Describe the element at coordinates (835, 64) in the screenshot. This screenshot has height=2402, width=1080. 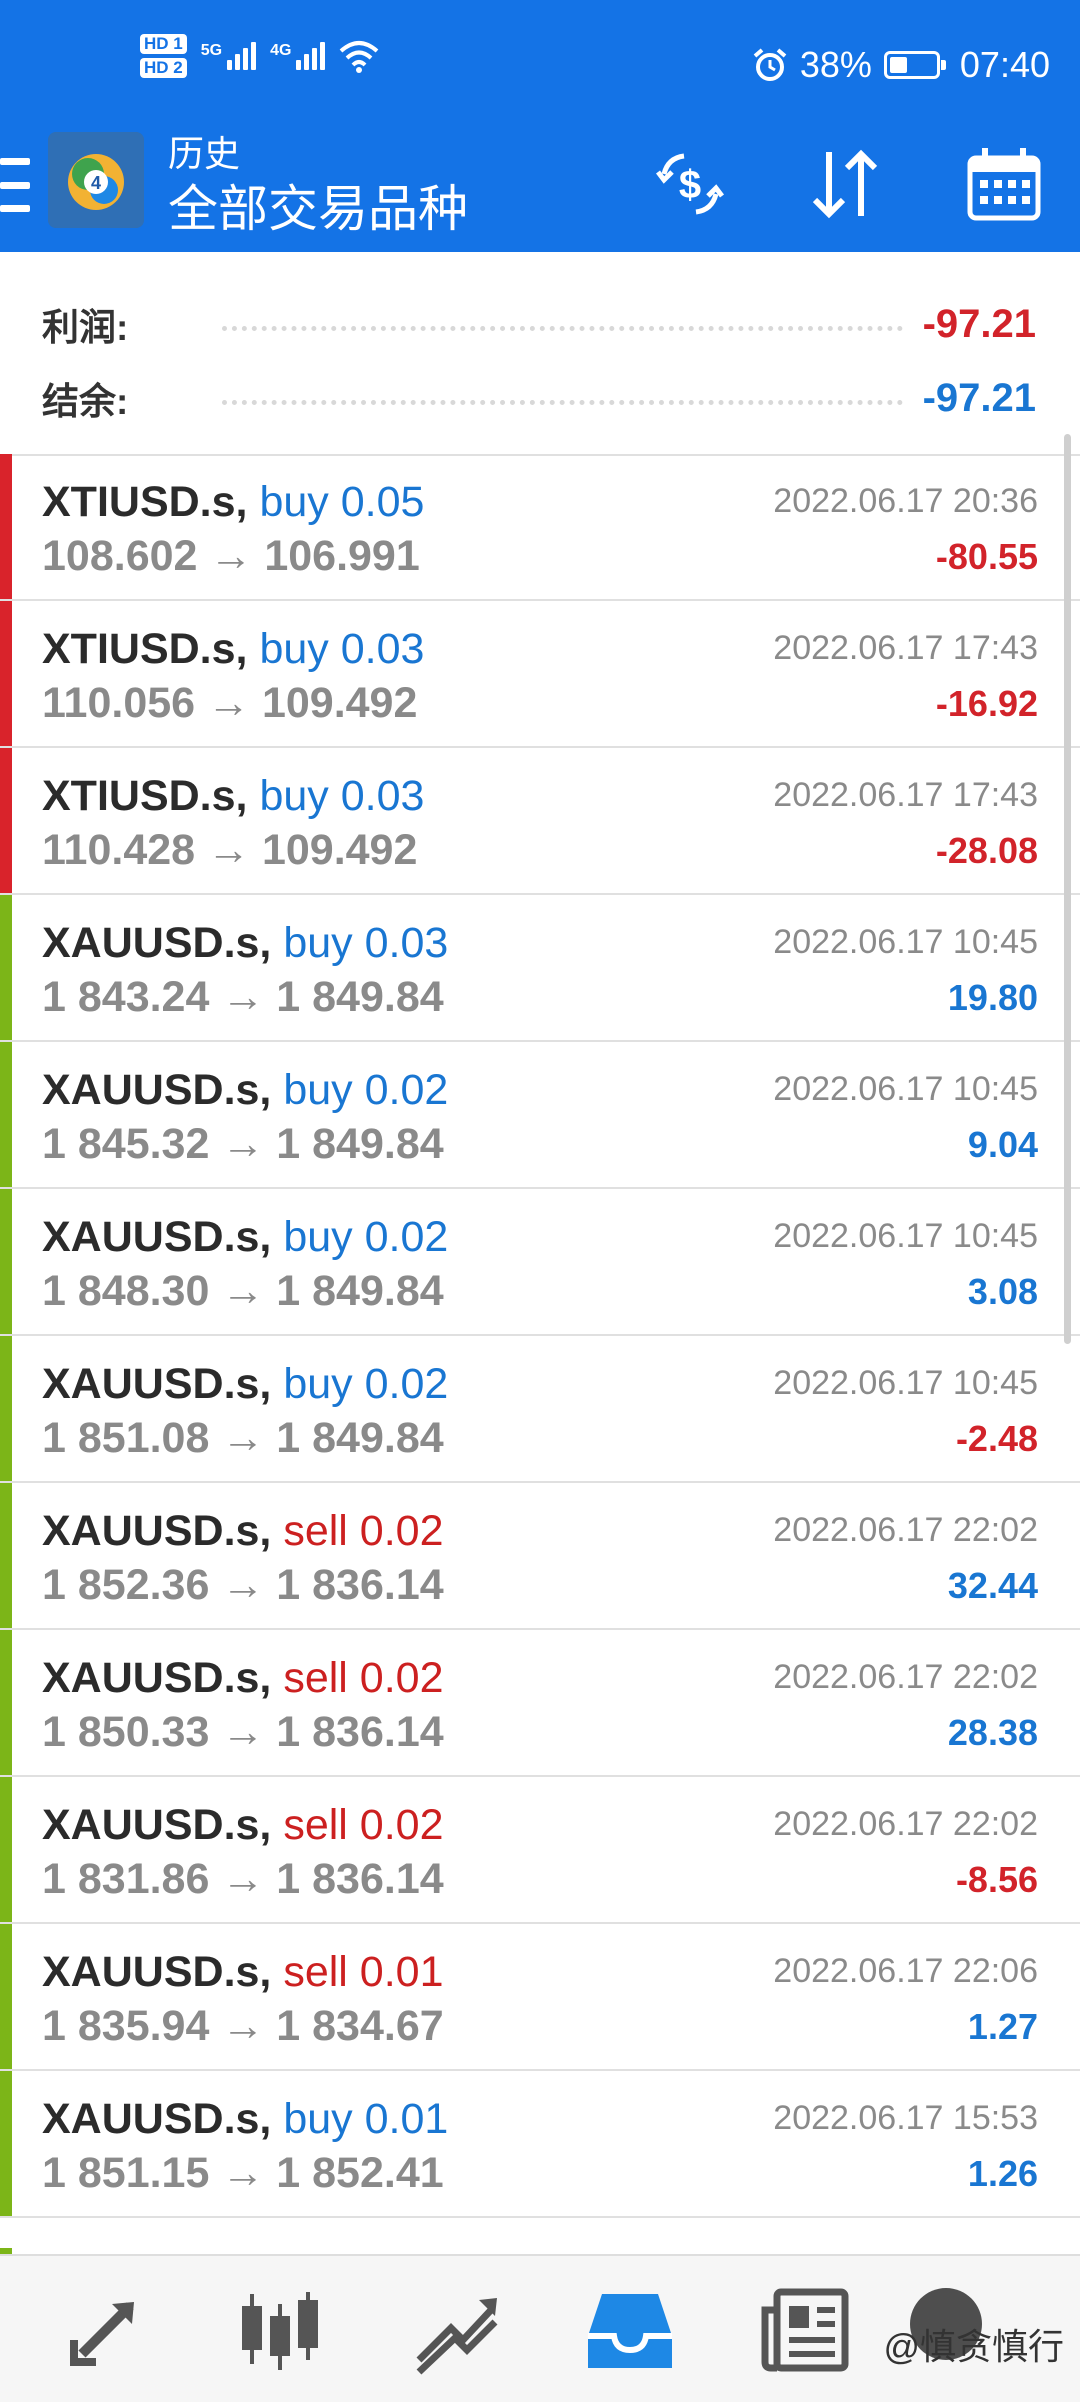
I see `battery-percent: 38%` at that location.